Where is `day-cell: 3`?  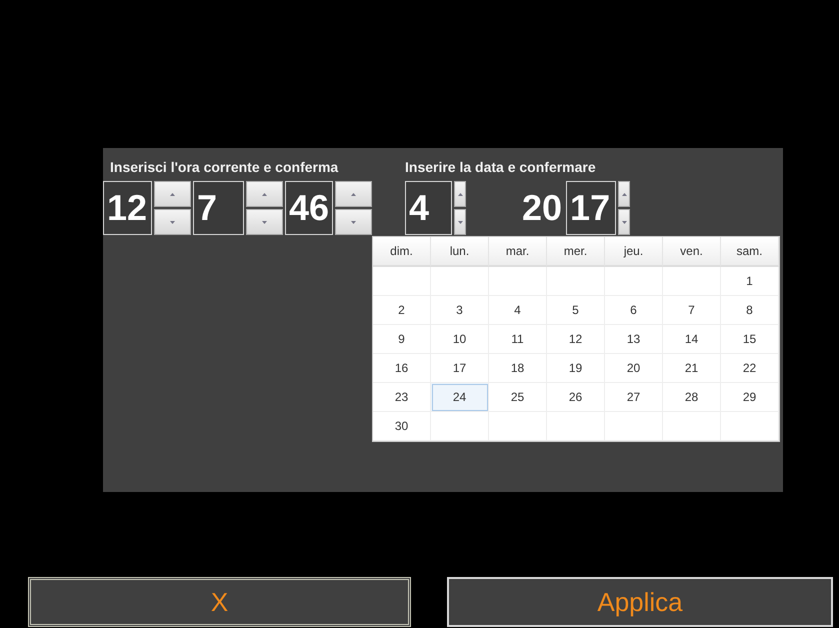
day-cell: 3 is located at coordinates (460, 310).